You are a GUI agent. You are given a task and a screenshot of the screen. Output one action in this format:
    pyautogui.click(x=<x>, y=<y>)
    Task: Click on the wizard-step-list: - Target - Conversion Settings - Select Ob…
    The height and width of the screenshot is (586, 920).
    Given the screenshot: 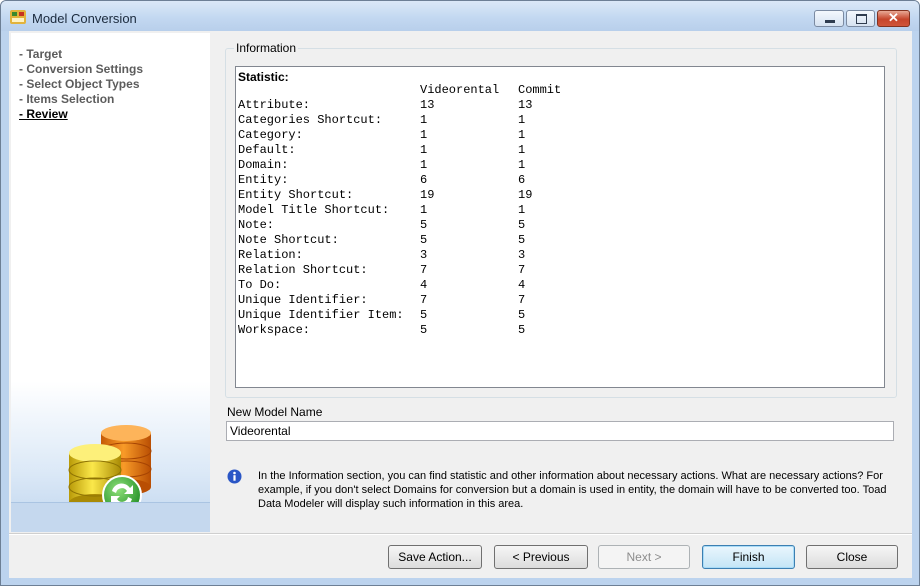 What is the action you would take?
    pyautogui.click(x=81, y=84)
    